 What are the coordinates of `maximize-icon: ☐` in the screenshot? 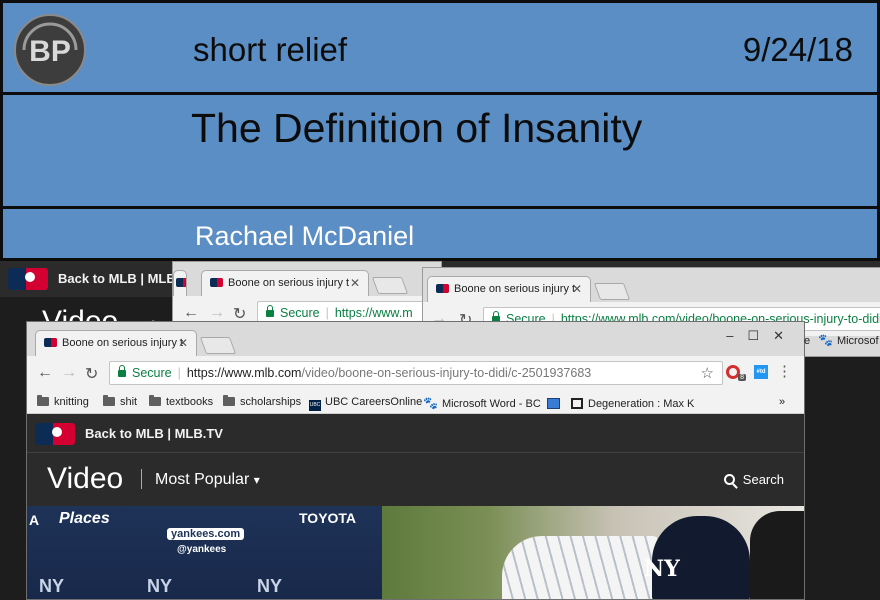 It's located at (760, 335).